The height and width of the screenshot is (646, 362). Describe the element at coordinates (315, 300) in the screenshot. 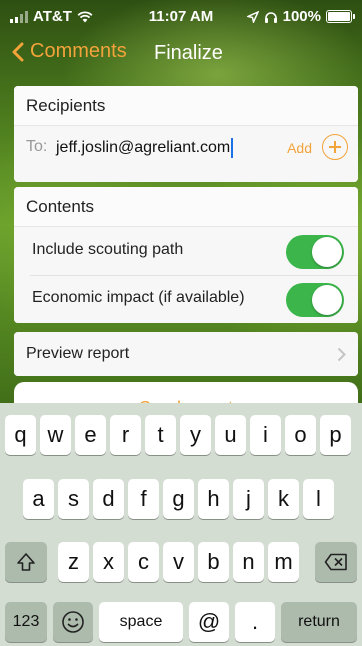

I see `economic-impact-toggle` at that location.